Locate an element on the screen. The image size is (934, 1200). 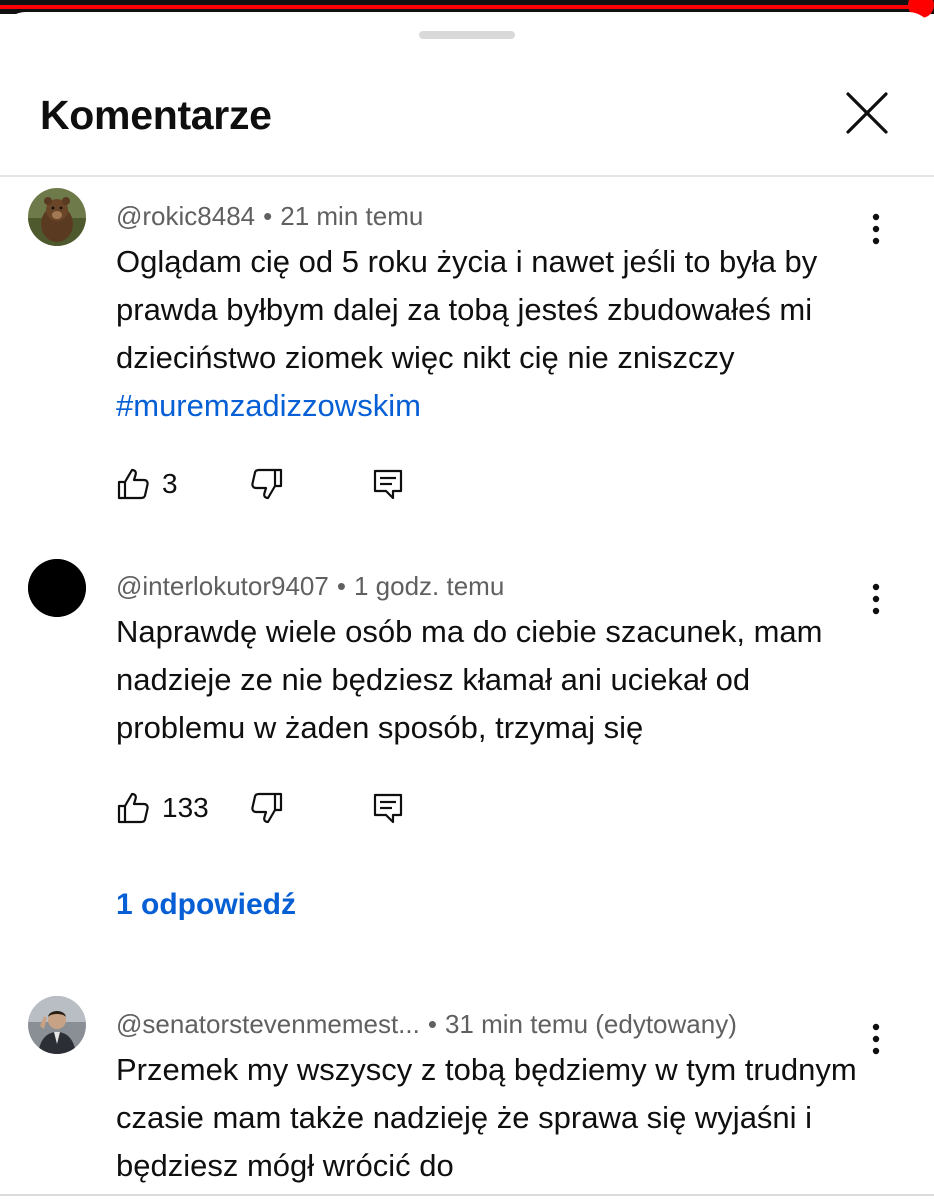
comment-meta: @interlokutor9407 • 1 godz. temu is located at coordinates (310, 586).